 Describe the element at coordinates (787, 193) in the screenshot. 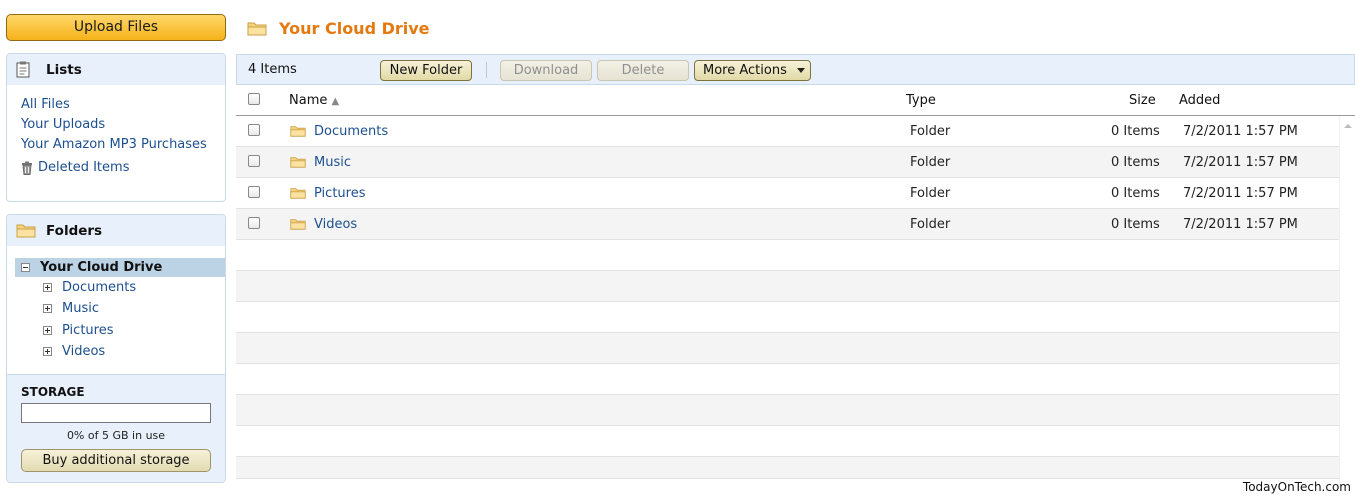

I see `table-row: Pictures Folder 0 Items 7/2/2011 1:57 PM` at that location.